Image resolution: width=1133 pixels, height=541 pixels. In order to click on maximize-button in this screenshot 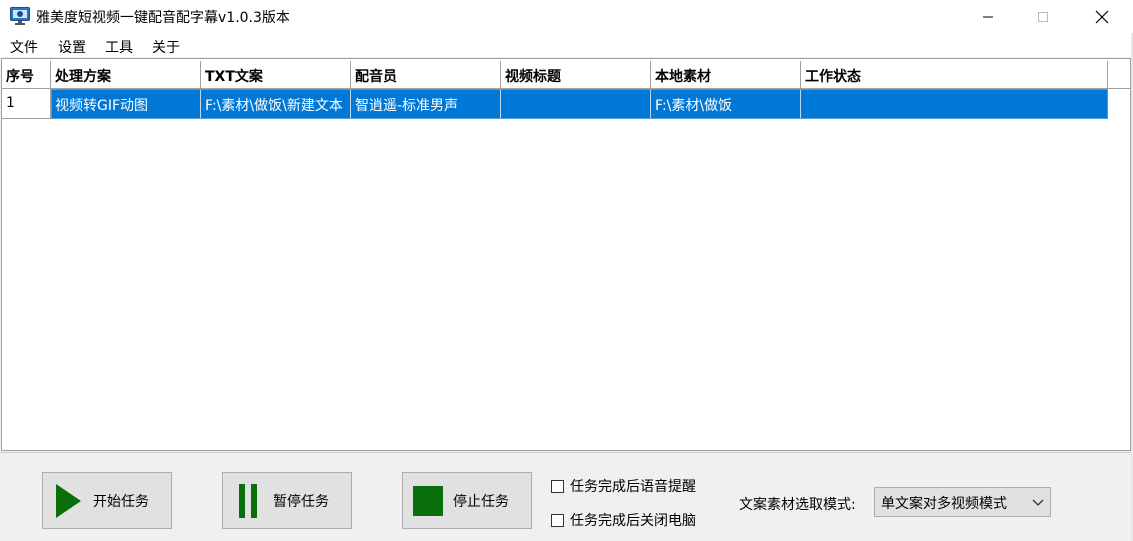, I will do `click(1043, 16)`.